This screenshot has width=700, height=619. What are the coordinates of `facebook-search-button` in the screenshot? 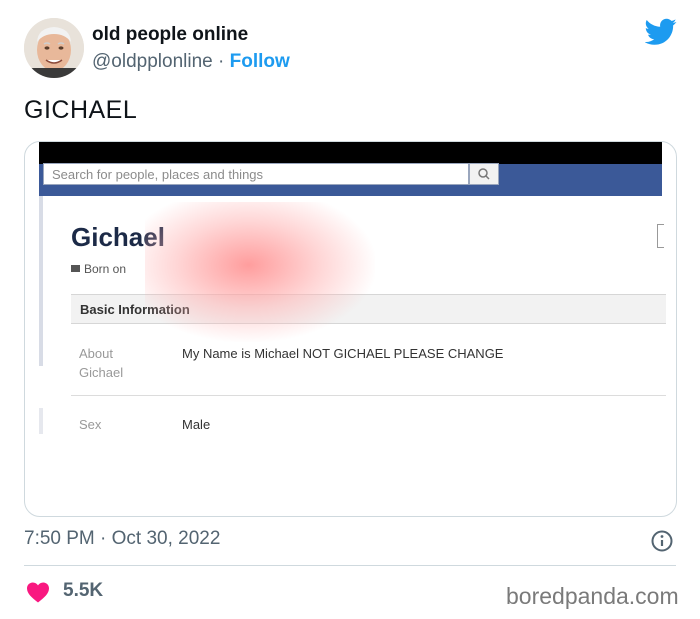 It's located at (484, 174).